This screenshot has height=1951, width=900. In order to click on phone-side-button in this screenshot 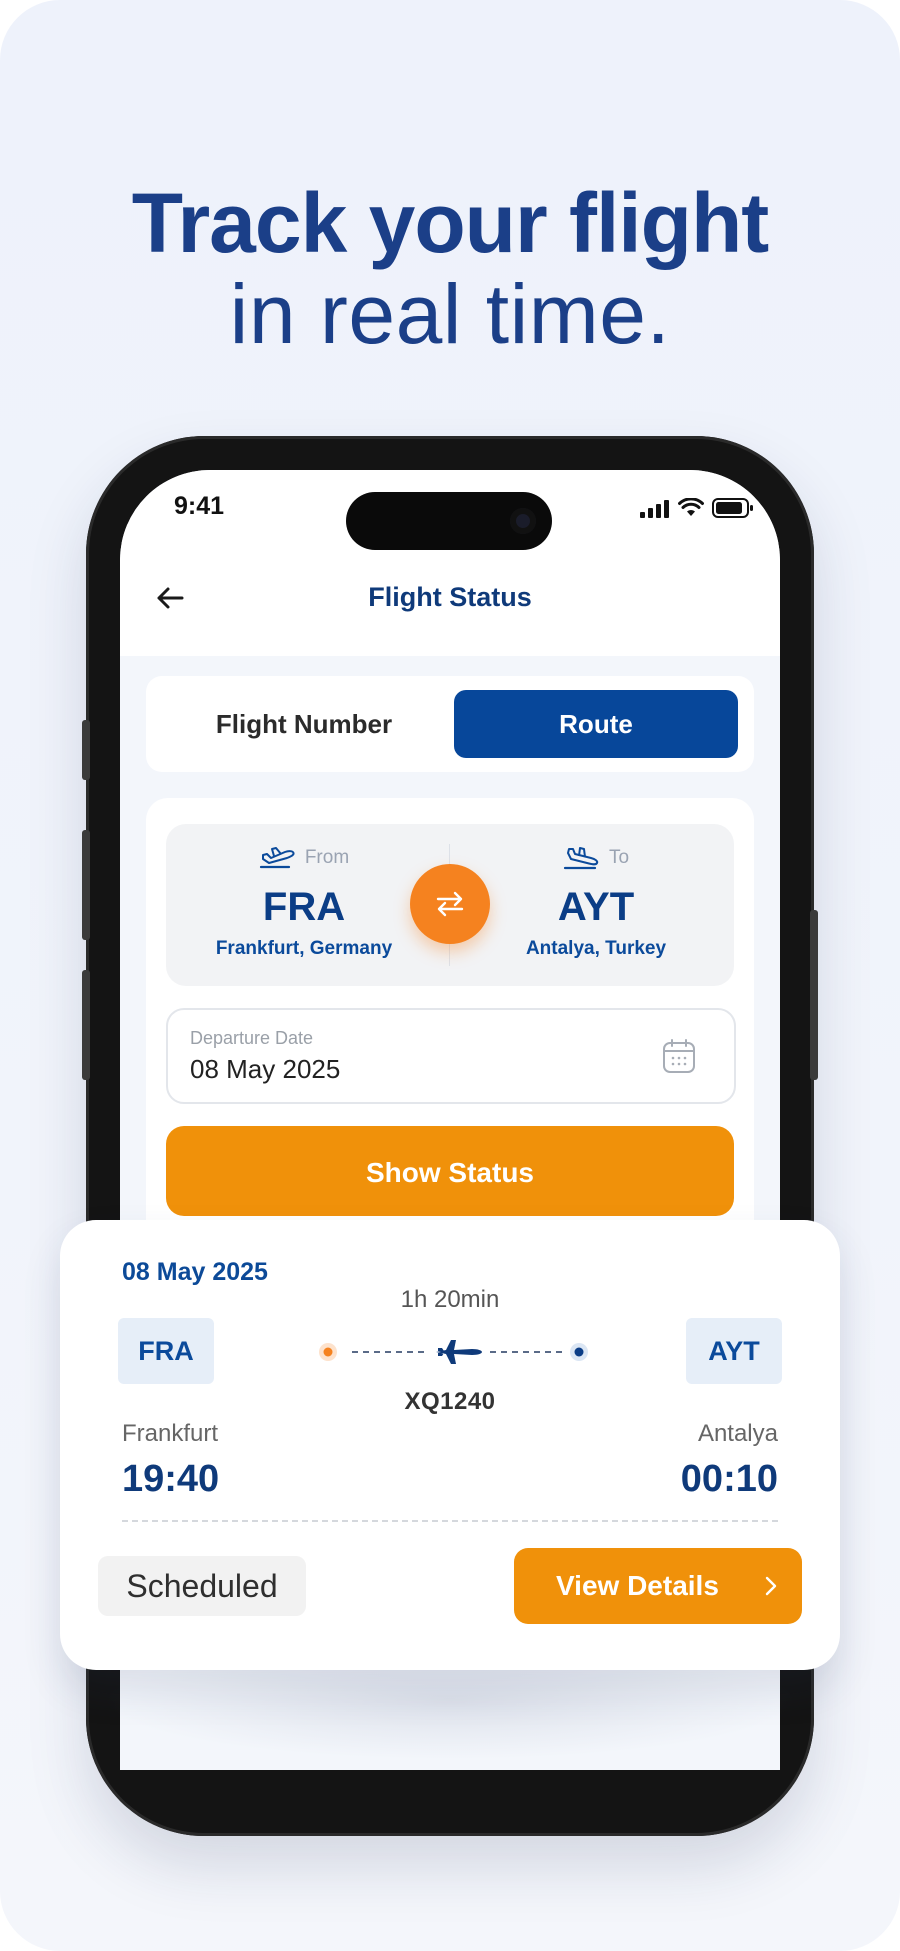, I will do `click(86, 750)`.